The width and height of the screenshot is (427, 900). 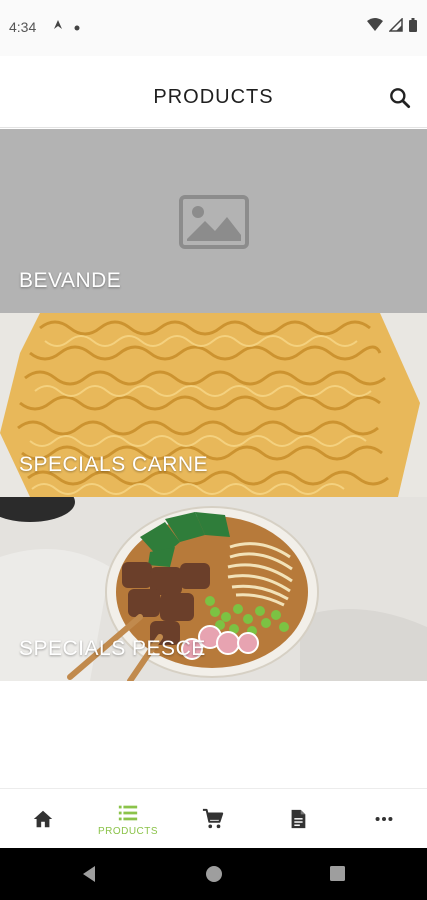 I want to click on nav-more, so click(x=384, y=819).